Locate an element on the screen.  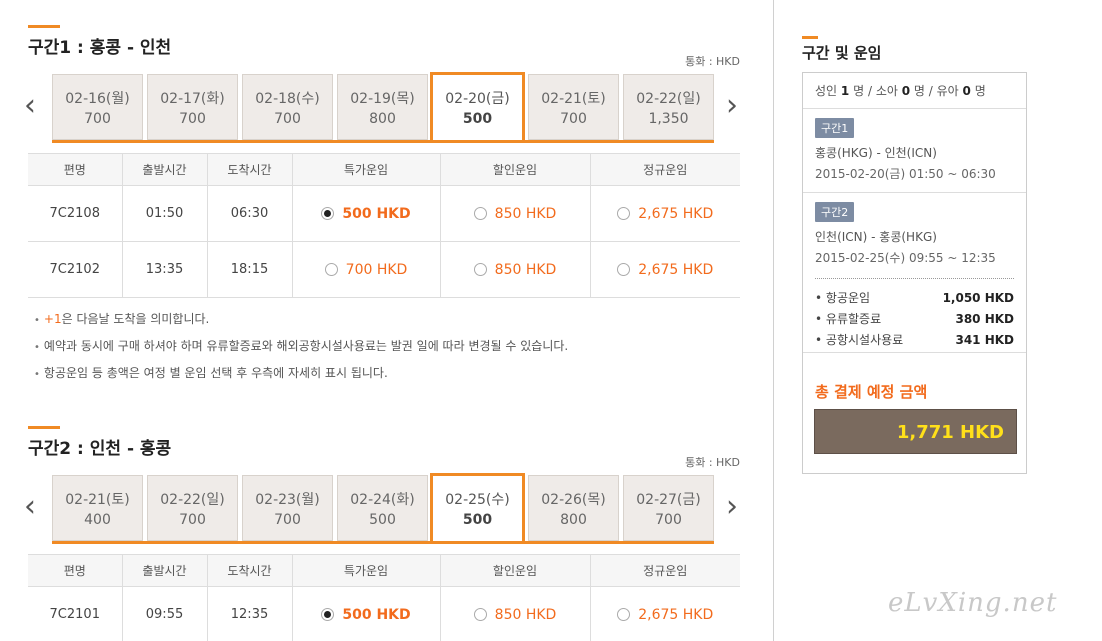
date-tab: 02-21(토) 400 is located at coordinates (97, 508).